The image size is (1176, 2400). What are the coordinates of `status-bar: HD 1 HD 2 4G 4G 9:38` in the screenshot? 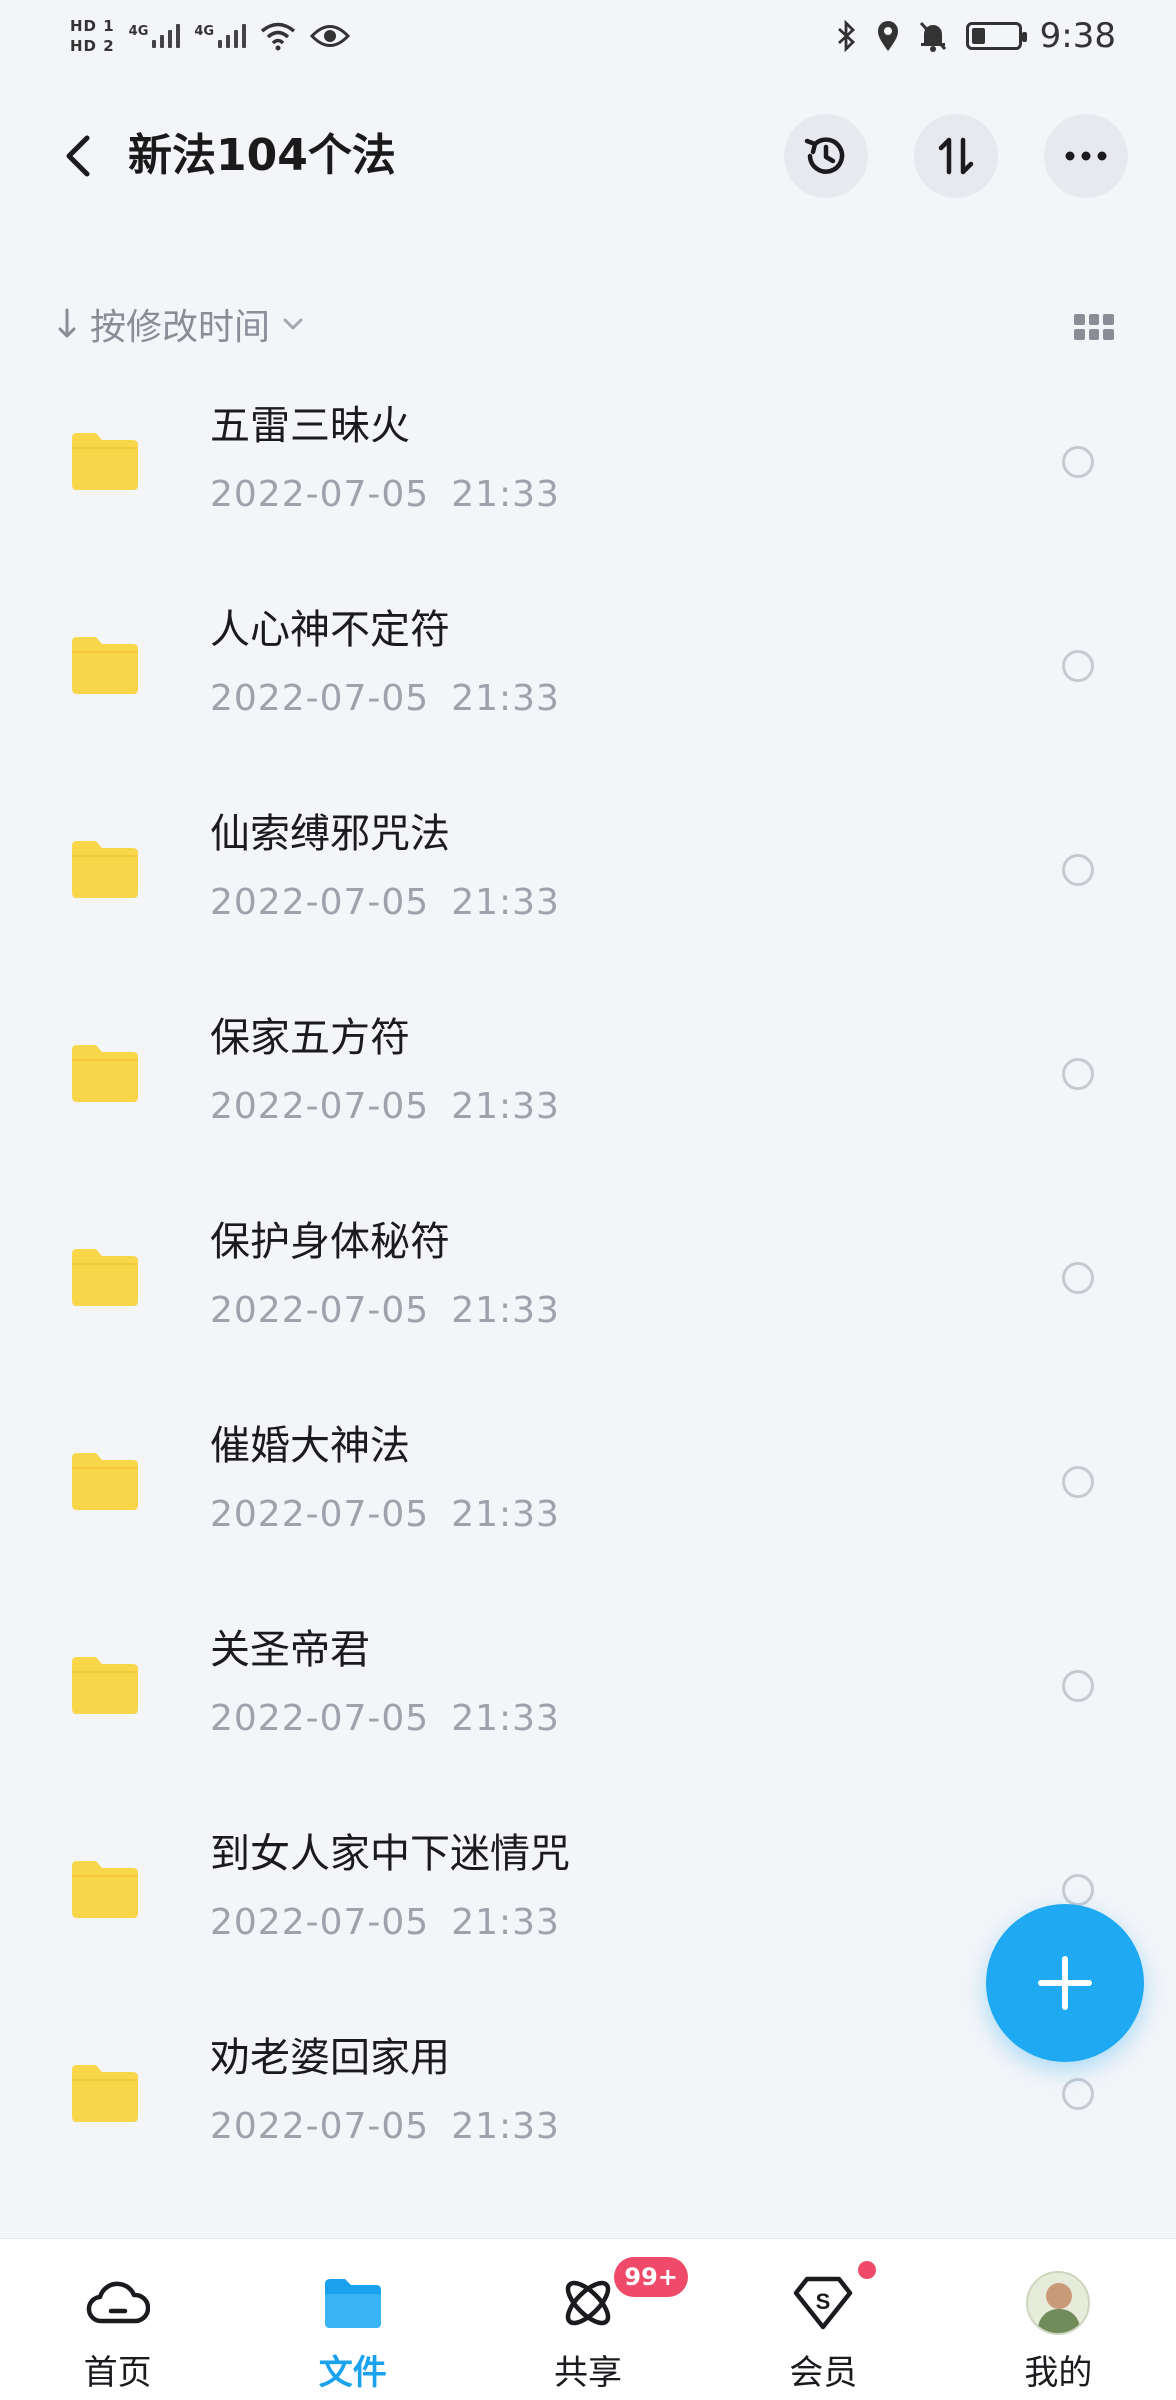 It's located at (588, 36).